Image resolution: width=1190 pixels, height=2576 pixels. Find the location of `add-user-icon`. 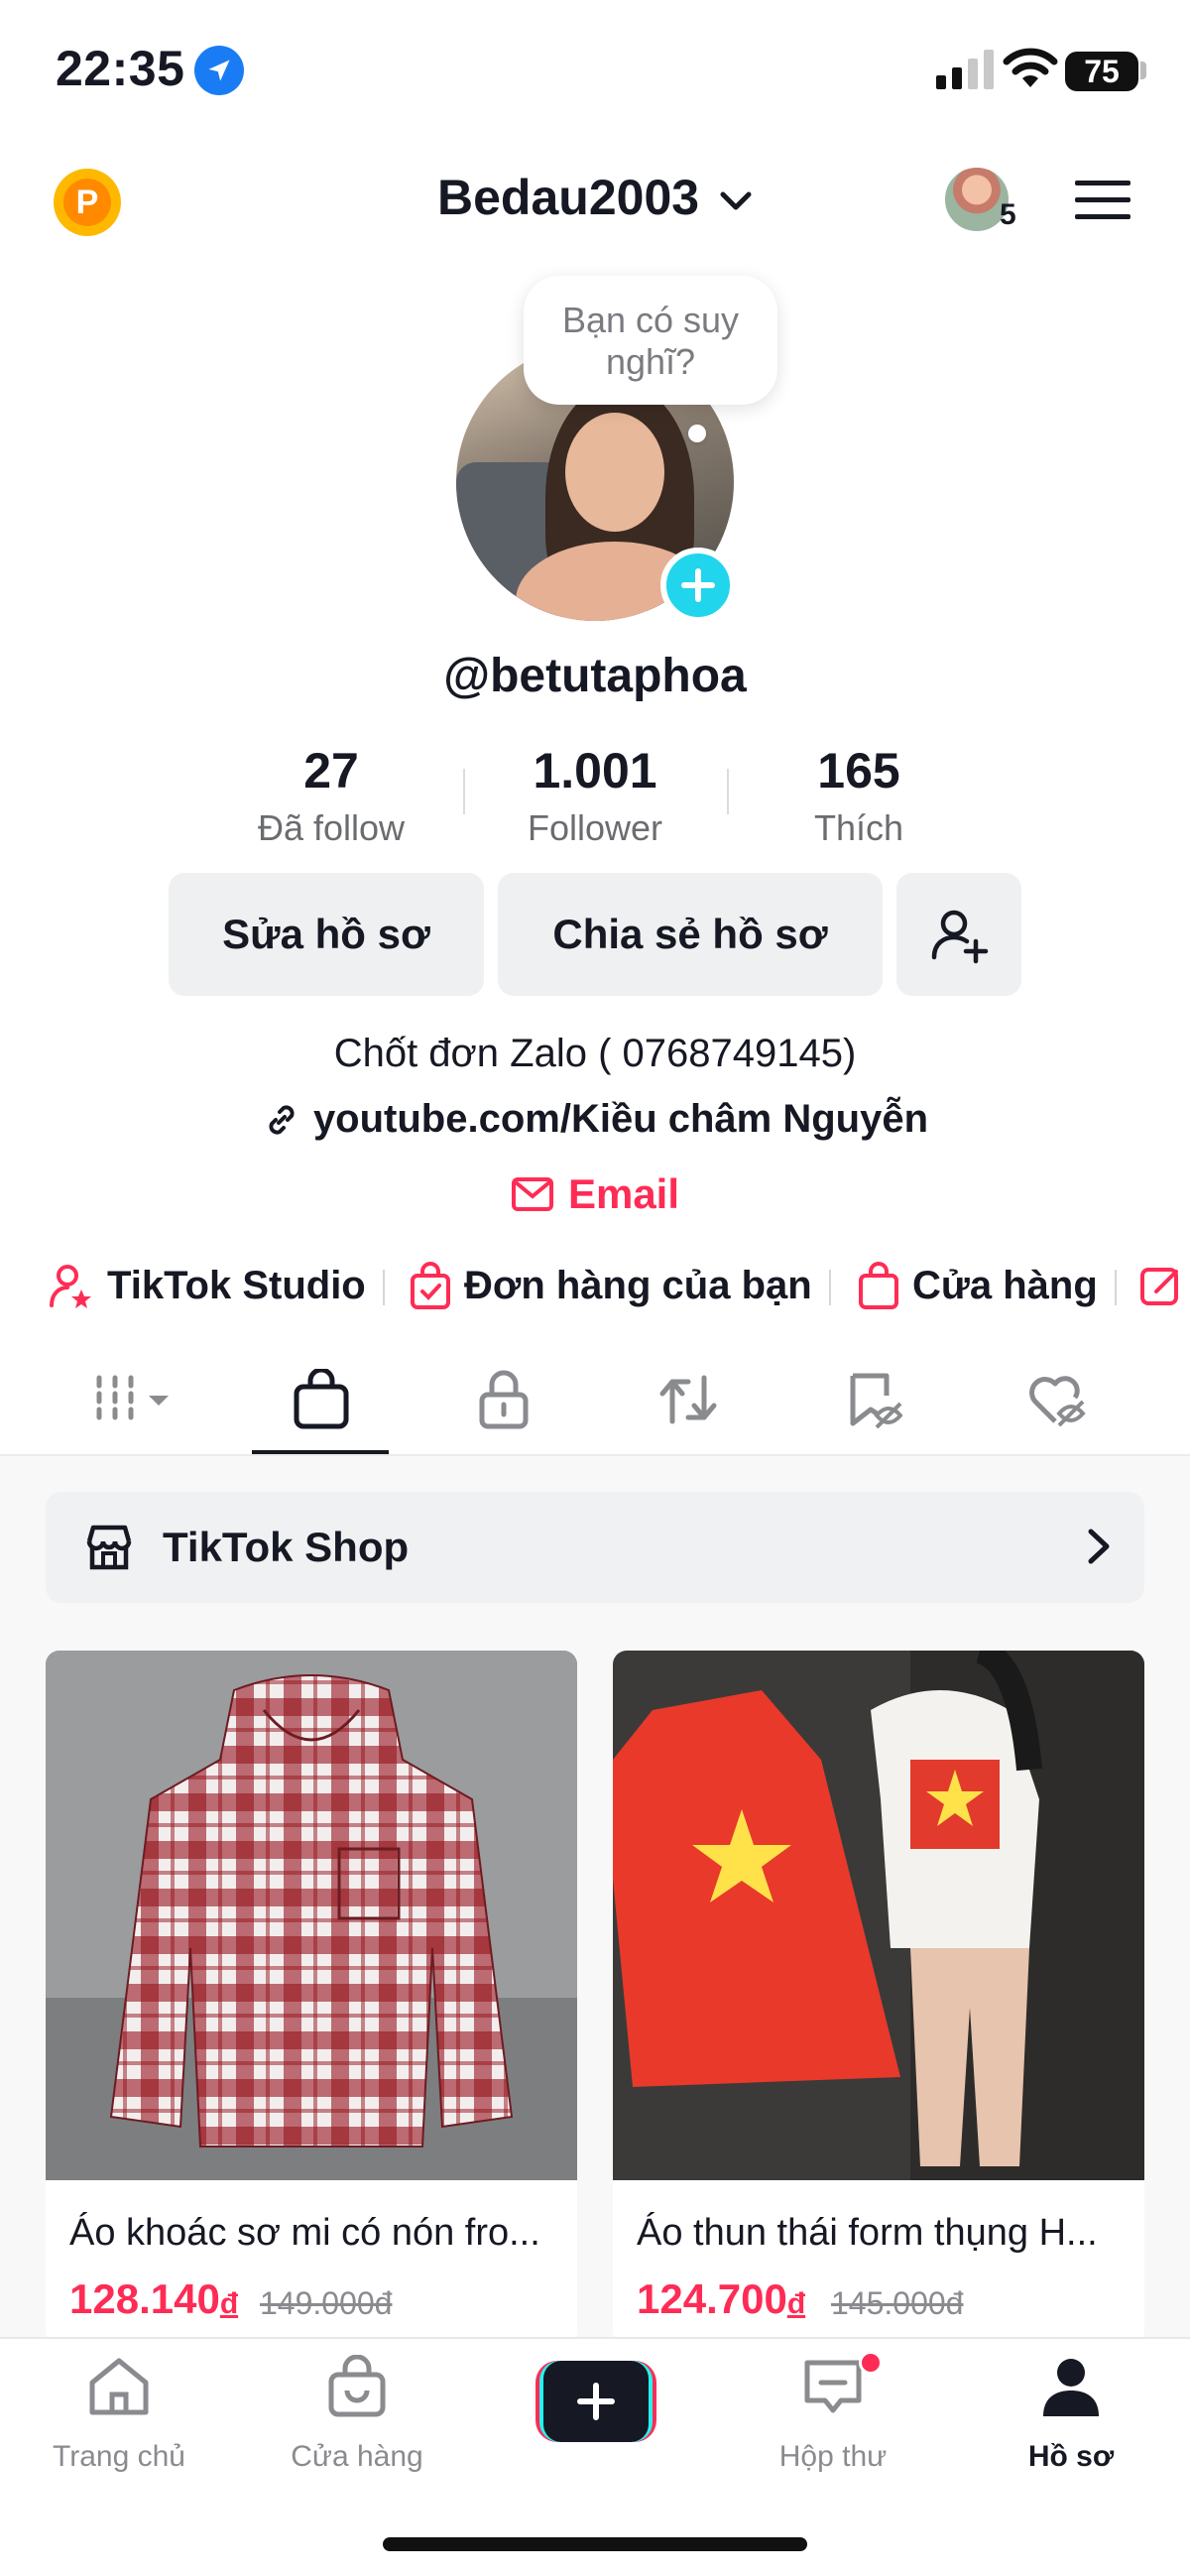

add-user-icon is located at coordinates (960, 937).